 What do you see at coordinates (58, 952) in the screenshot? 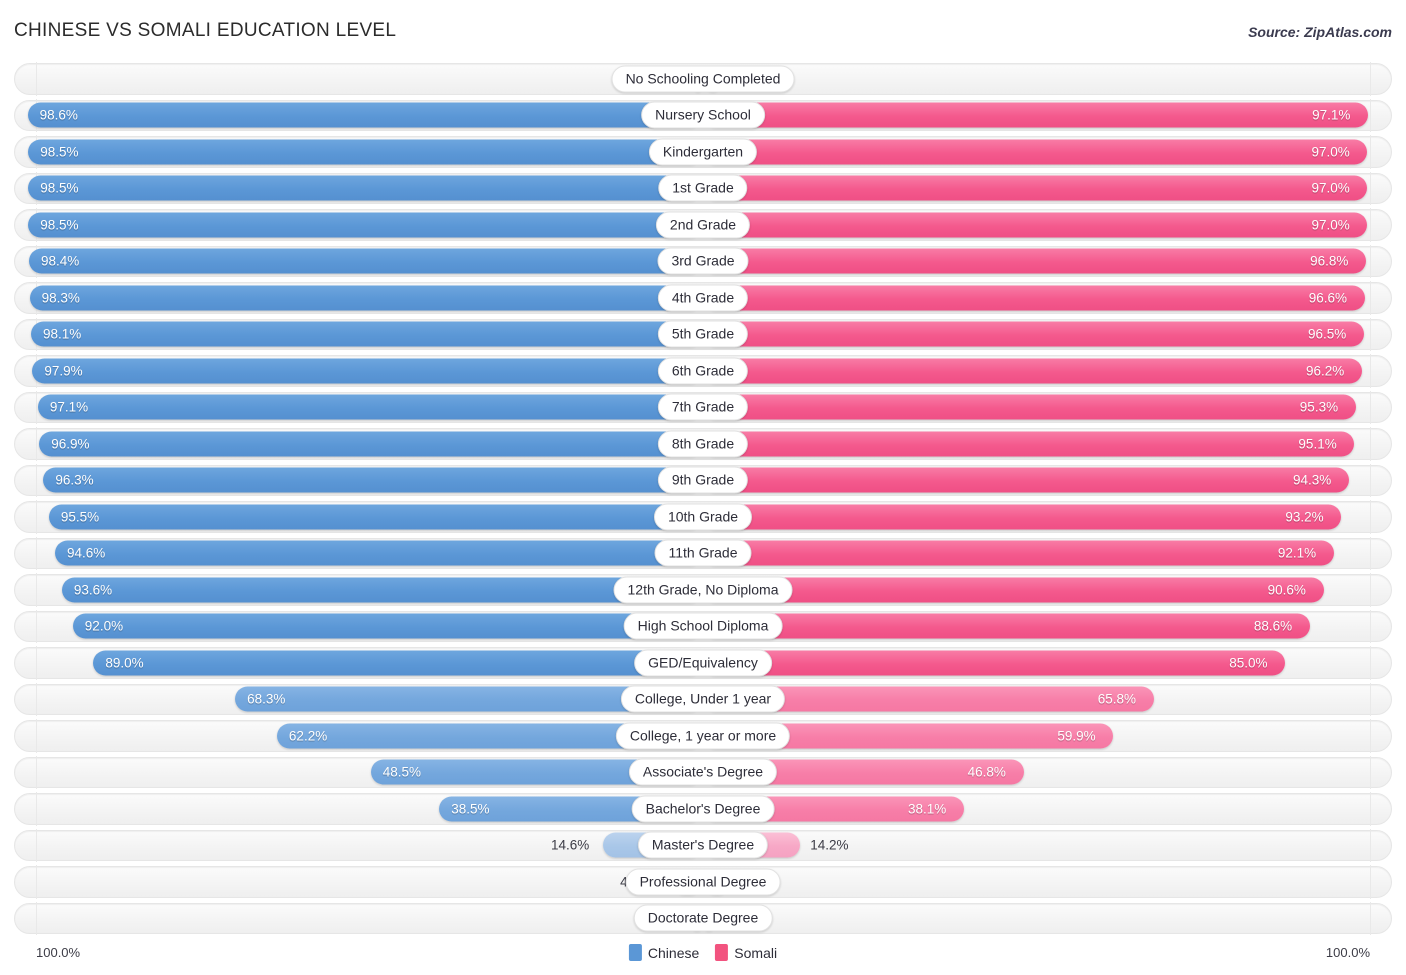
I see `axis-label-left: 100.0%` at bounding box center [58, 952].